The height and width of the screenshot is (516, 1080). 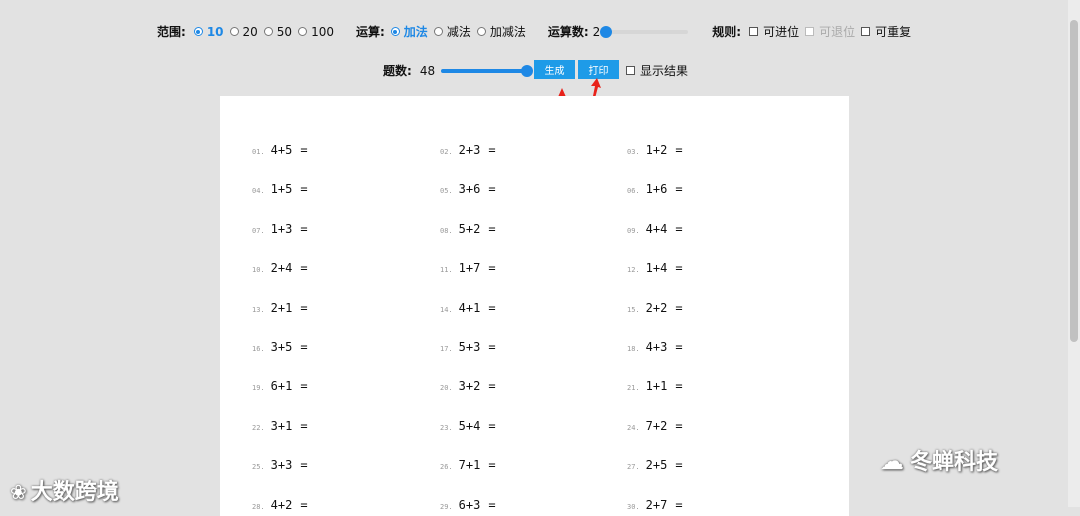 I want to click on range-option-100: 100, so click(x=322, y=32).